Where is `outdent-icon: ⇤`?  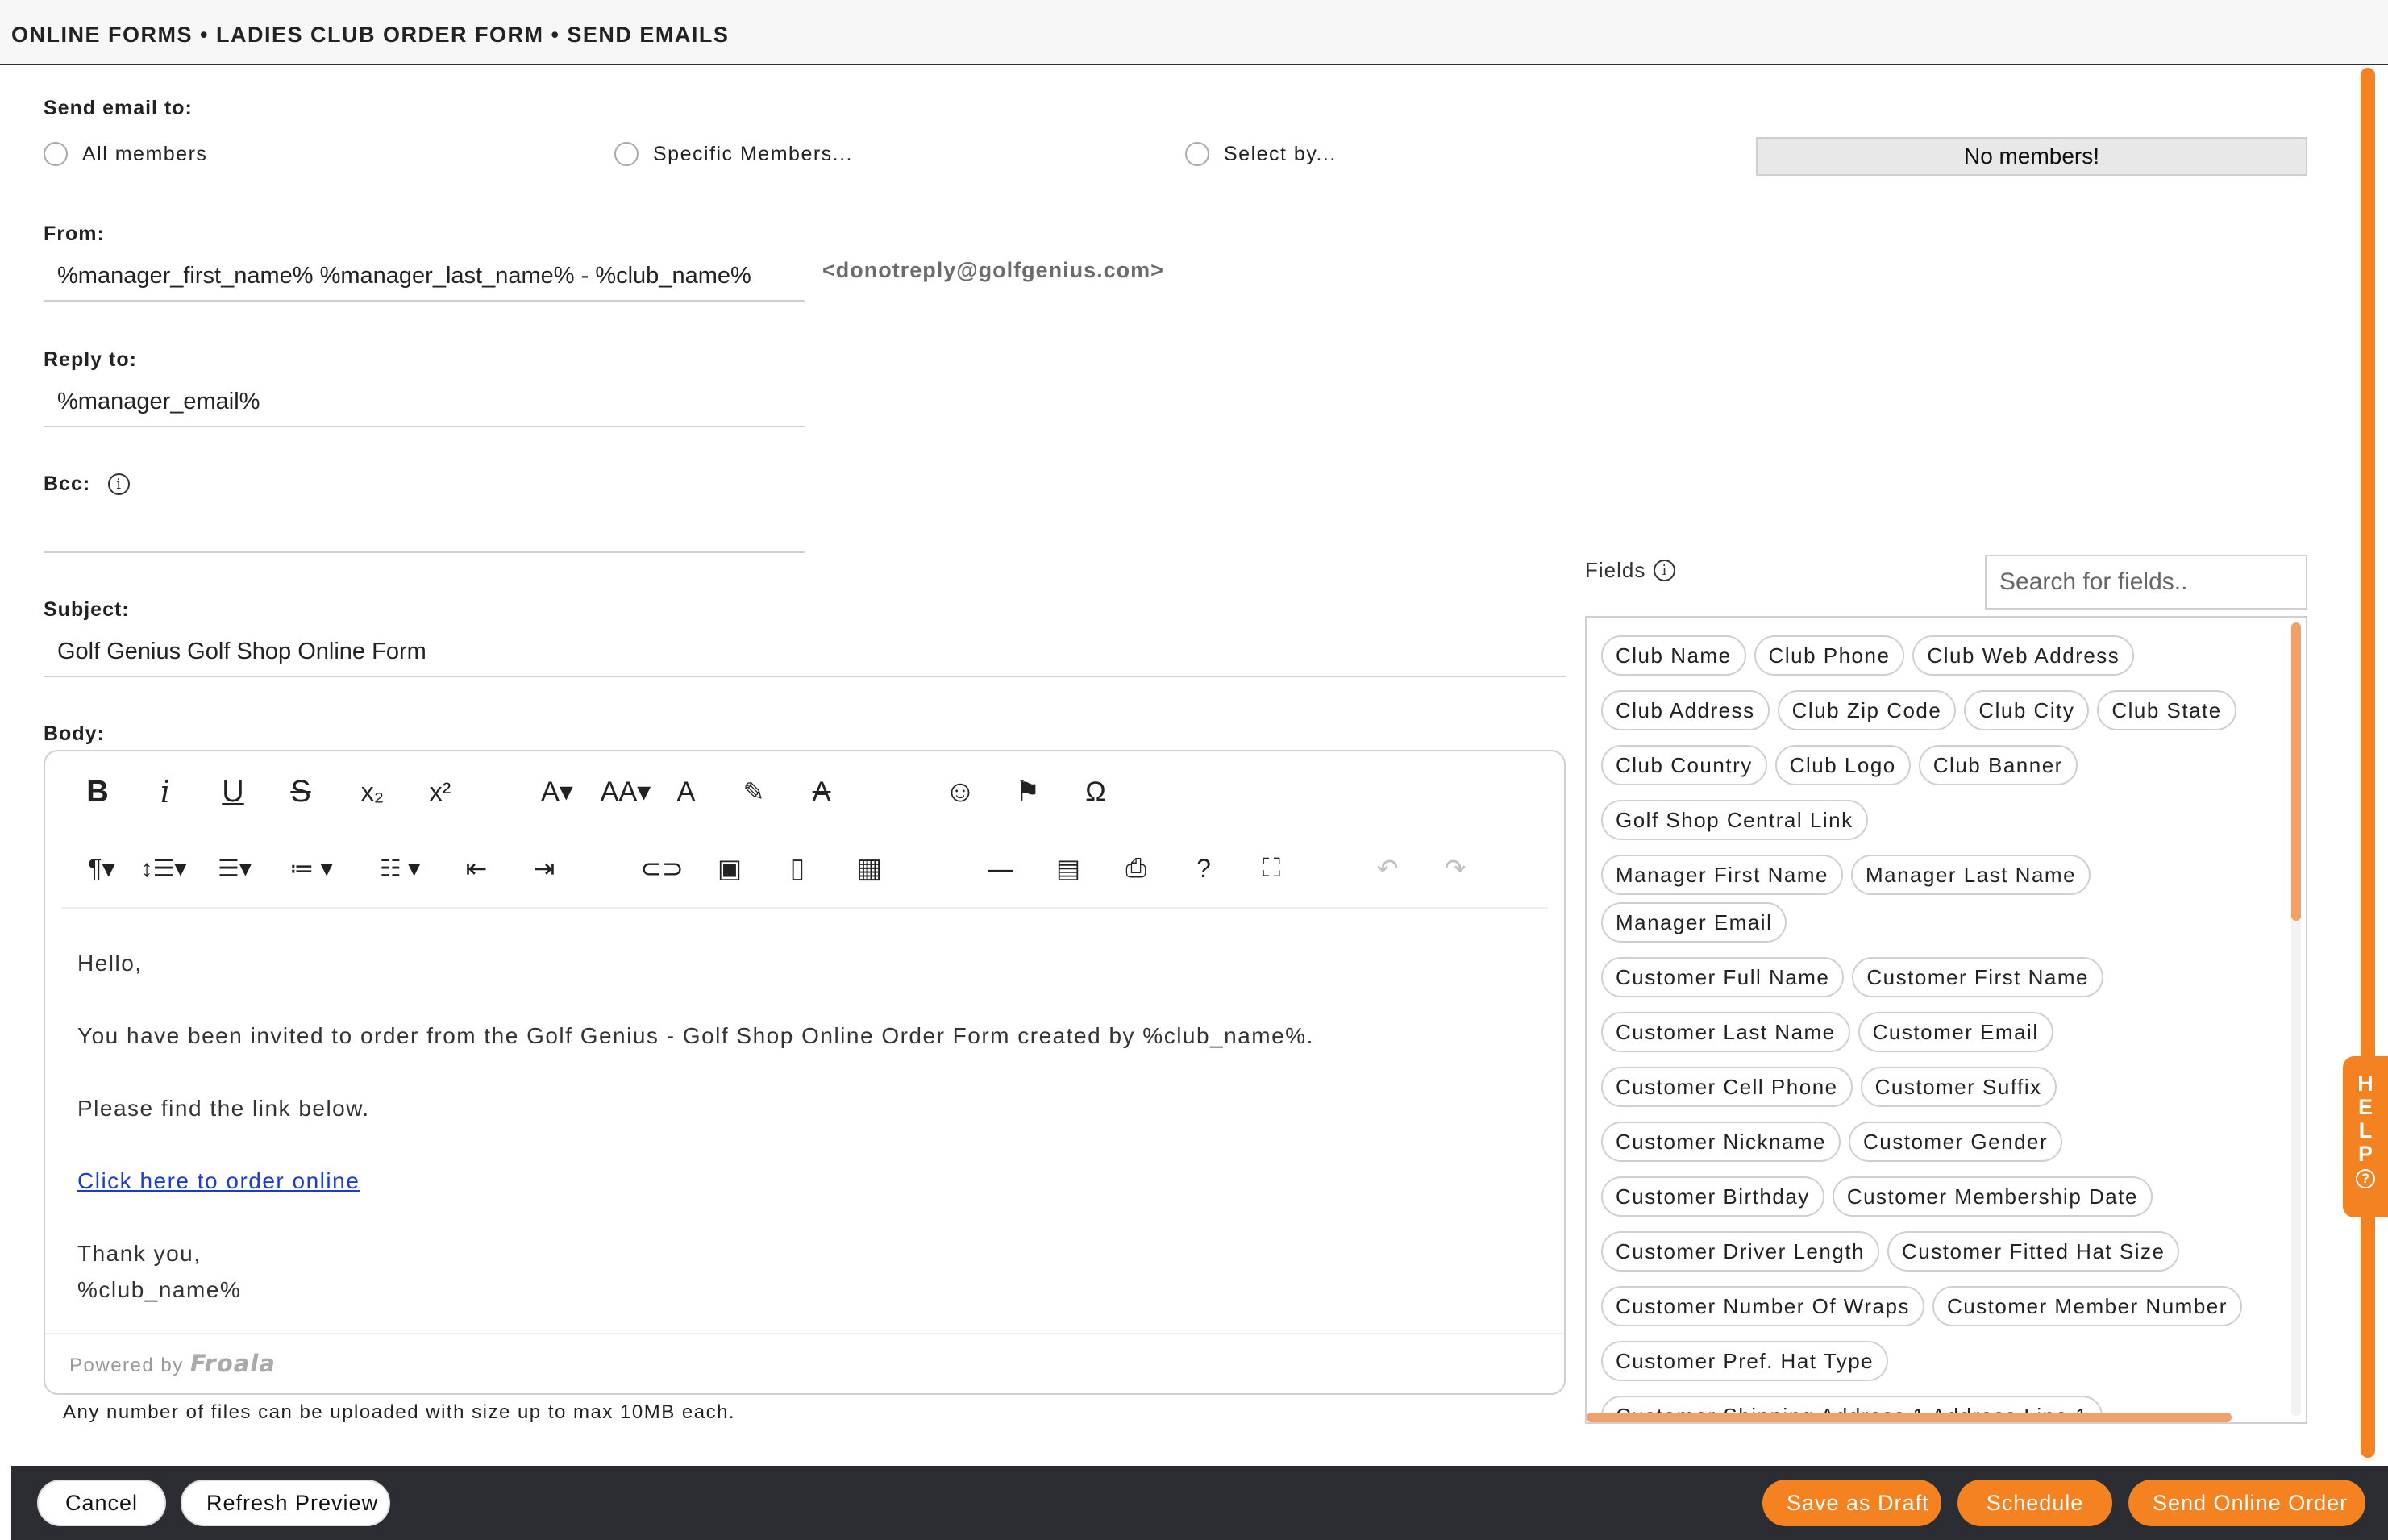
outdent-icon: ⇤ is located at coordinates (476, 868).